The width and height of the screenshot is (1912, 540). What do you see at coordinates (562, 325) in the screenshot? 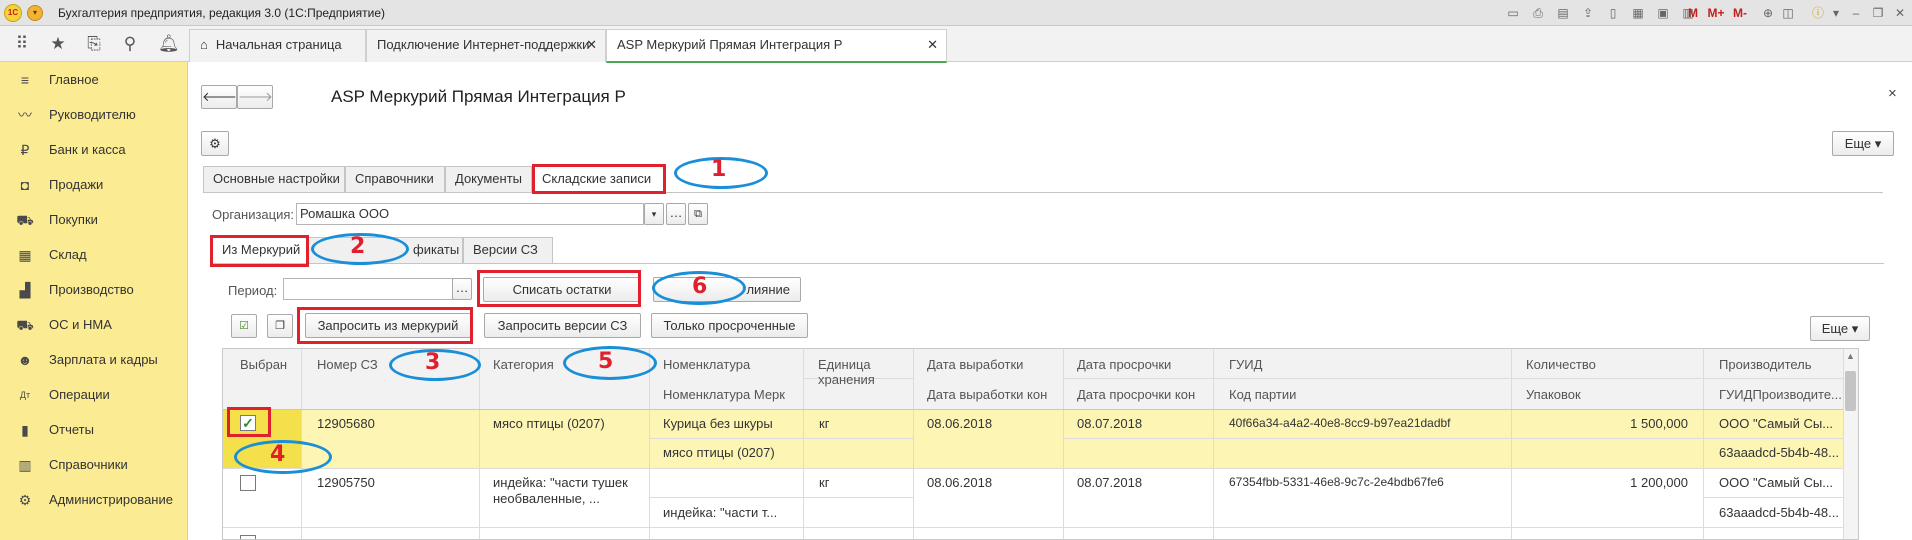
I see `request-versions-button: Запросить версии СЗ` at bounding box center [562, 325].